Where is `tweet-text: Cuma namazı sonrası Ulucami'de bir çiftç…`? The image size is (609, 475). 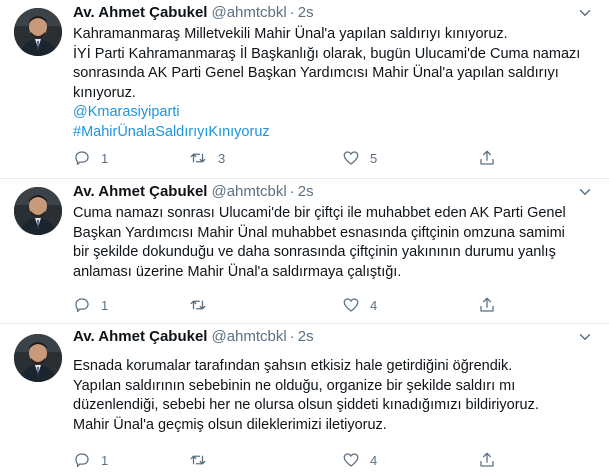 tweet-text: Cuma namazı sonrası Ulucami'de bir çiftç… is located at coordinates (335, 243).